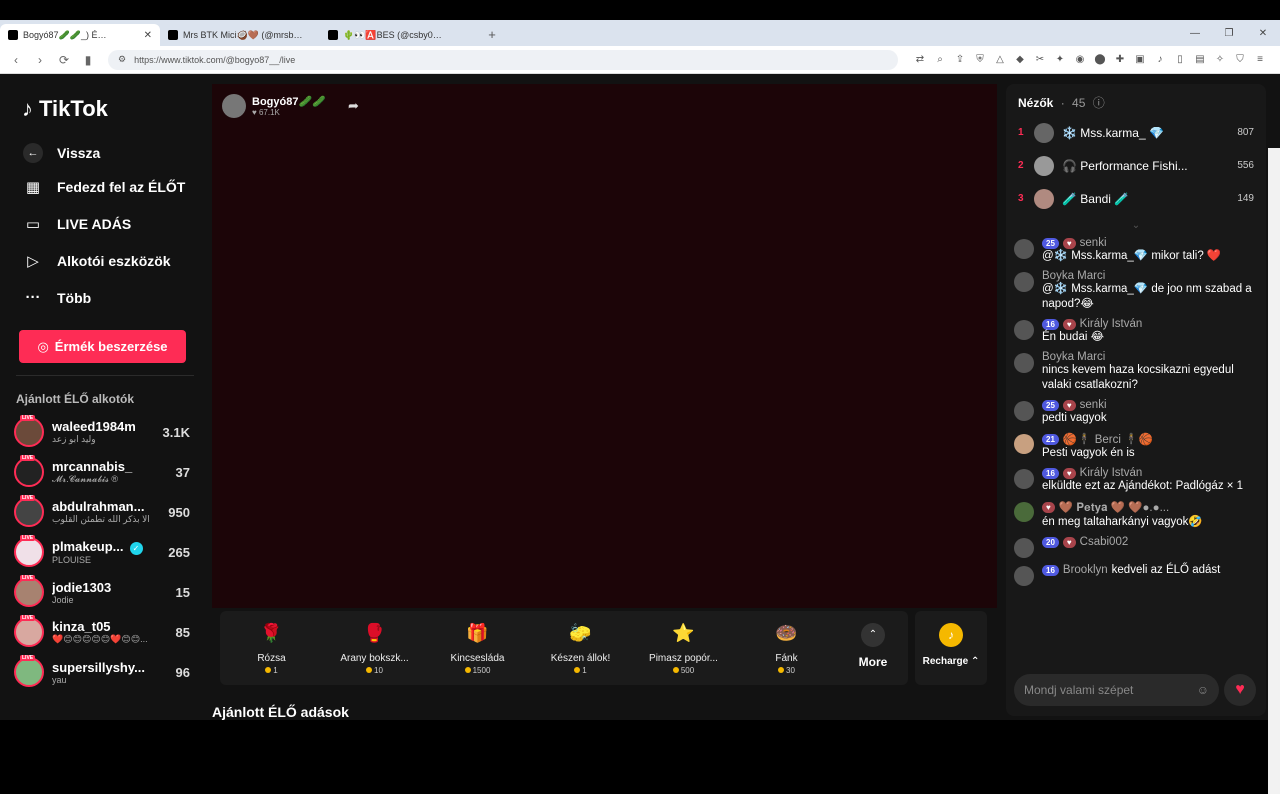 The image size is (1280, 794). Describe the element at coordinates (105, 672) in the screenshot. I see `creator-item: LIVE supersillyshy... yau 96` at that location.